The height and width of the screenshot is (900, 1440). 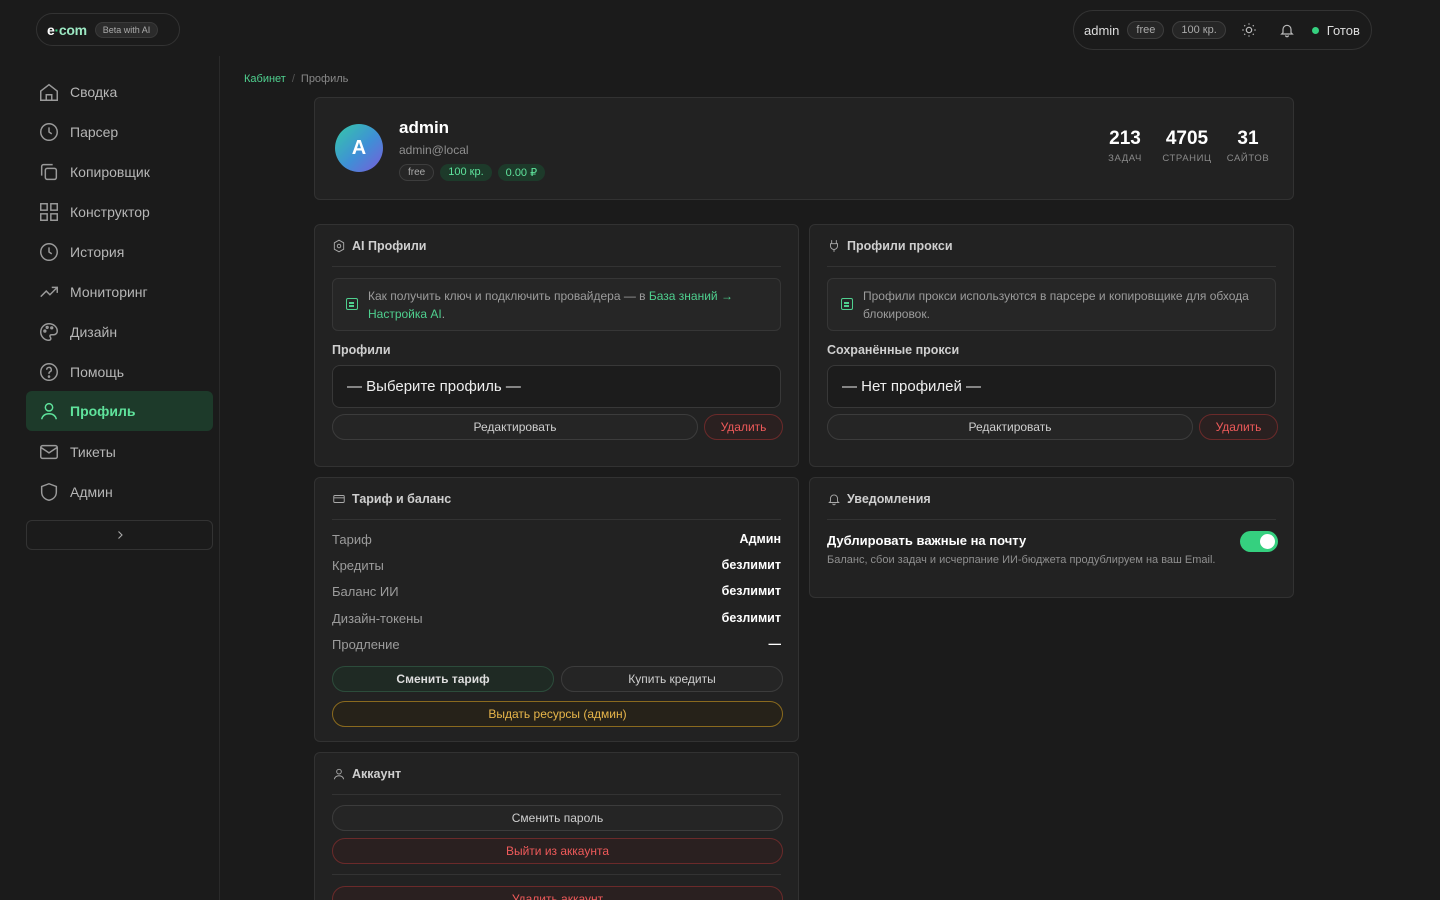 What do you see at coordinates (119, 132) in the screenshot?
I see `sidebar-item-1: Парсер` at bounding box center [119, 132].